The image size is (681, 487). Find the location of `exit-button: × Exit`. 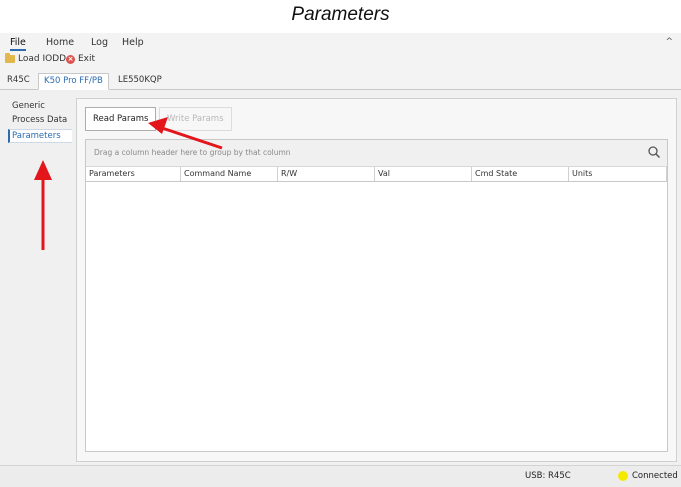

exit-button: × Exit is located at coordinates (80, 59).